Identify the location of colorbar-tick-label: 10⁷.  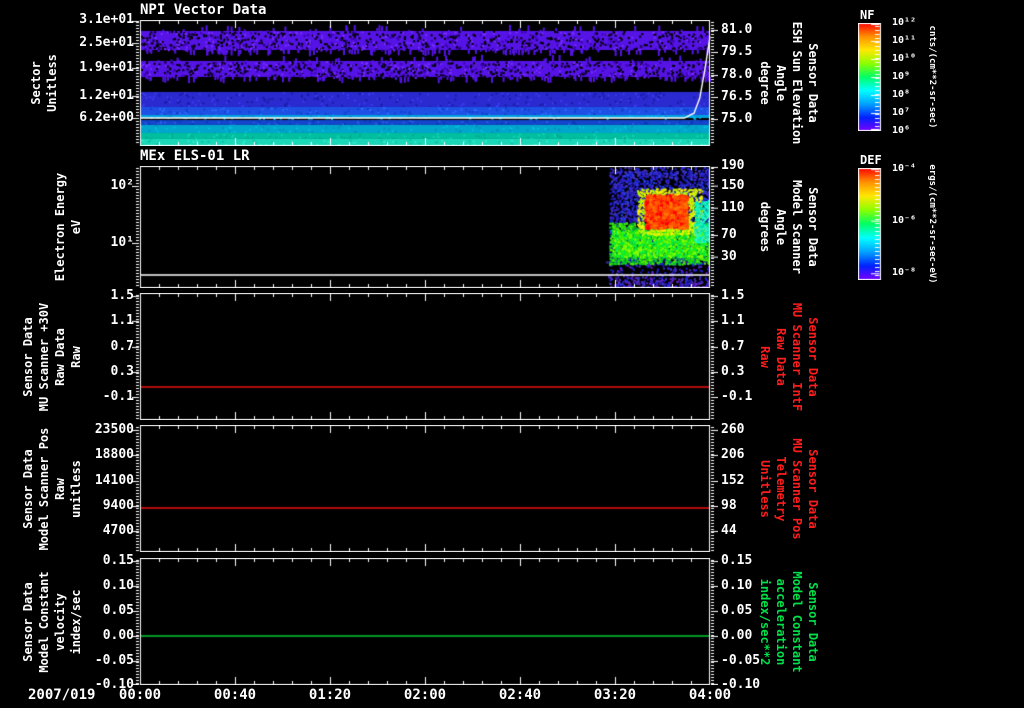
(901, 112).